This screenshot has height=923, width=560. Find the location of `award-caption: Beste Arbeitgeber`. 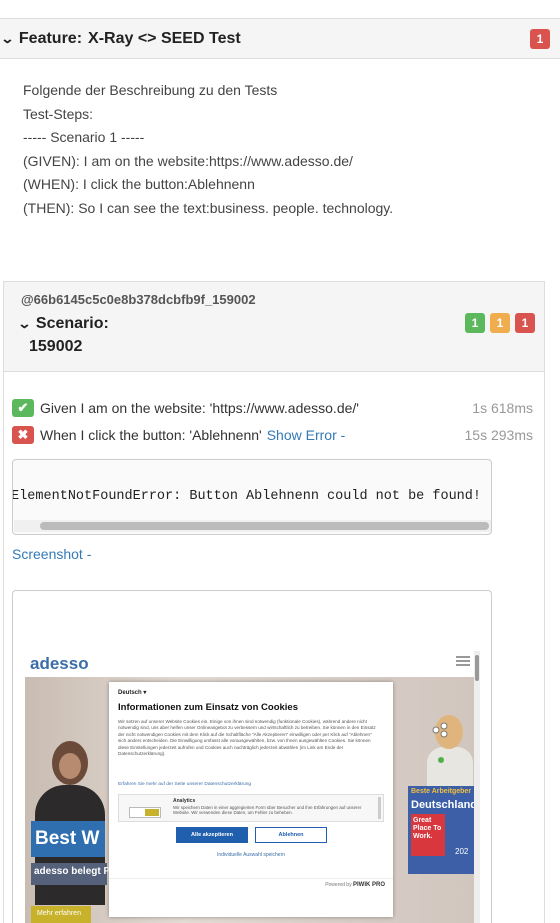

award-caption: Beste Arbeitgeber is located at coordinates (441, 791).